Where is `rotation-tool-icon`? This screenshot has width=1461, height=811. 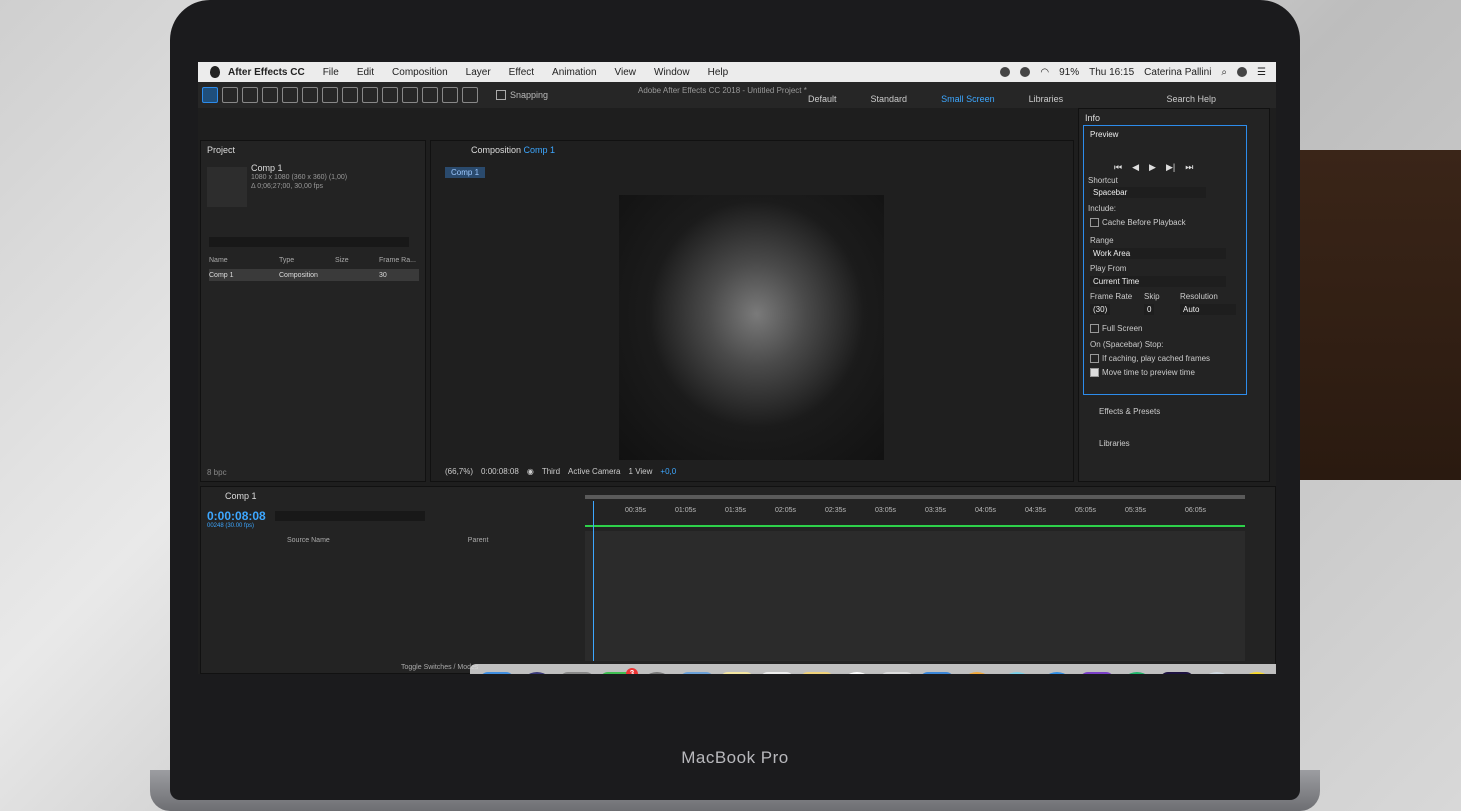
rotation-tool-icon is located at coordinates (270, 95).